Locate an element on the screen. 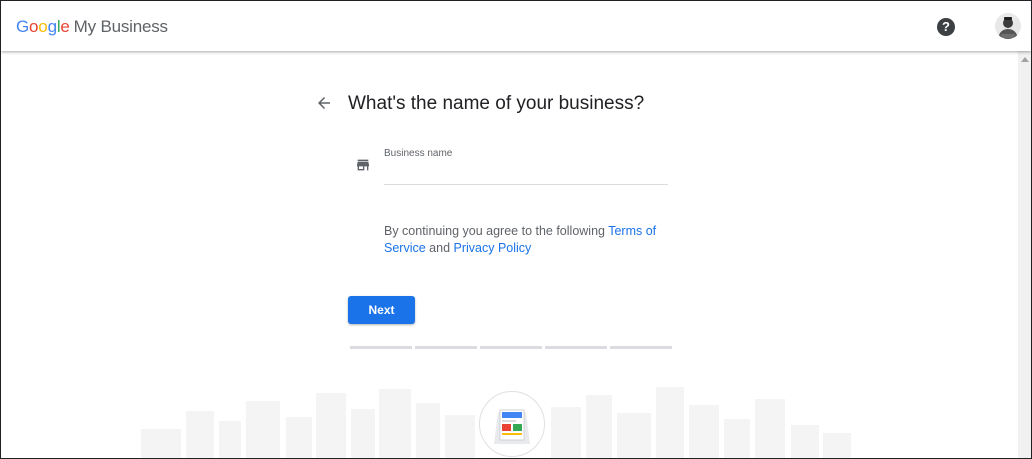  listing-card-icon is located at coordinates (512, 426).